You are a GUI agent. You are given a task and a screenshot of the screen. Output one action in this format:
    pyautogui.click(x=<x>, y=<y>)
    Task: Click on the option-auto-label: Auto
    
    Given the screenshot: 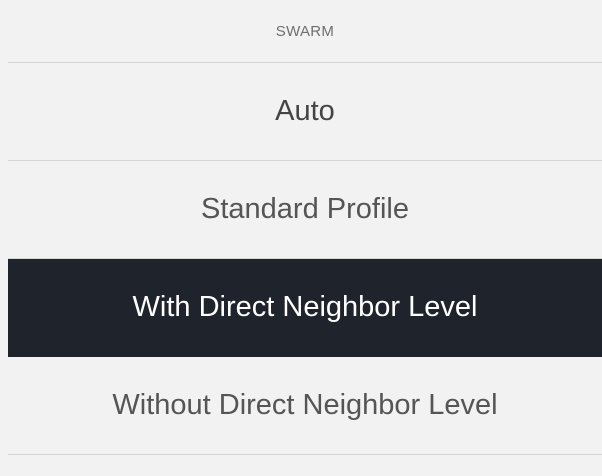 What is the action you would take?
    pyautogui.click(x=305, y=111)
    